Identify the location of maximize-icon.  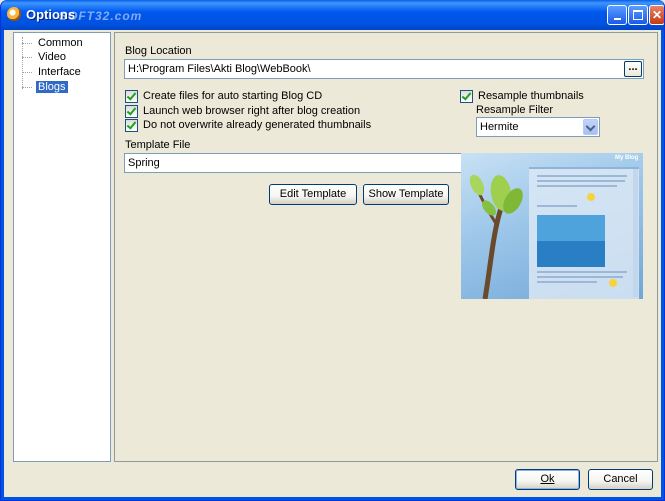
(638, 15).